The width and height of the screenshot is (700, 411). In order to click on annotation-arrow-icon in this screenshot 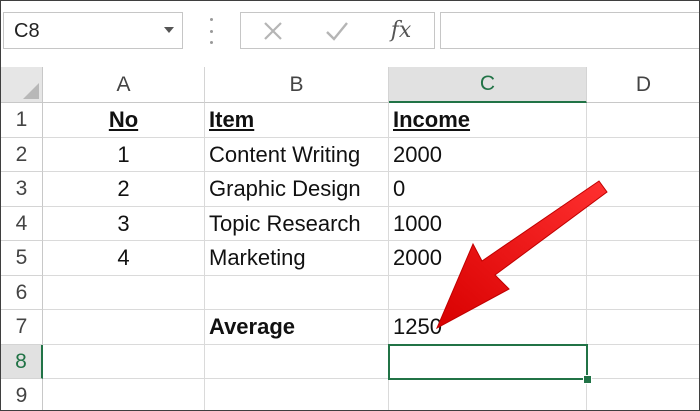, I will do `click(521, 255)`.